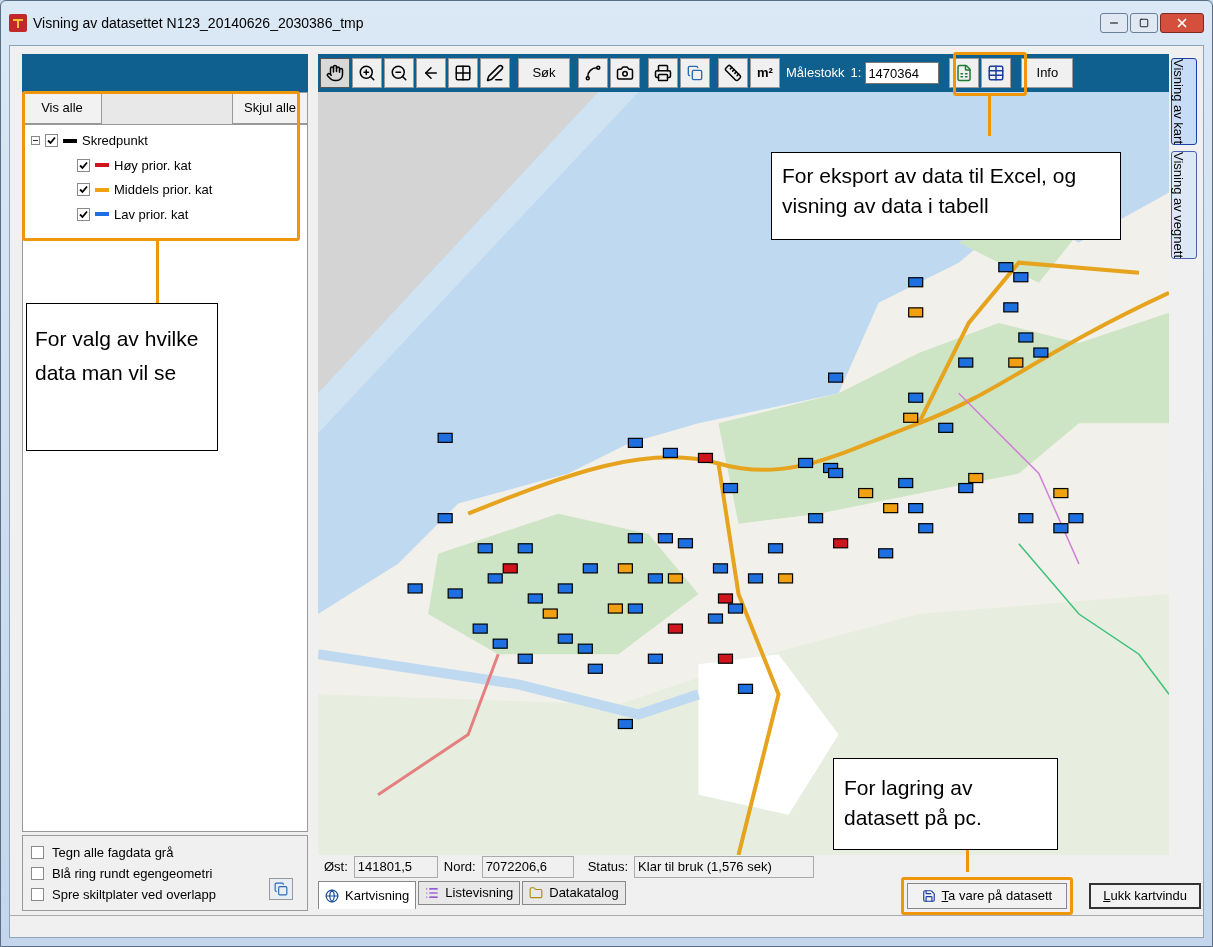 The width and height of the screenshot is (1213, 947). I want to click on save-dataset-button: Ta vare på datasett, so click(987, 896).